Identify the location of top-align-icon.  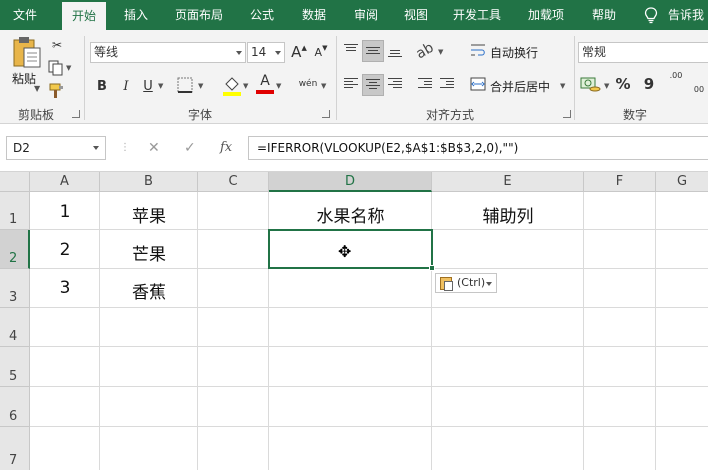
(351, 48).